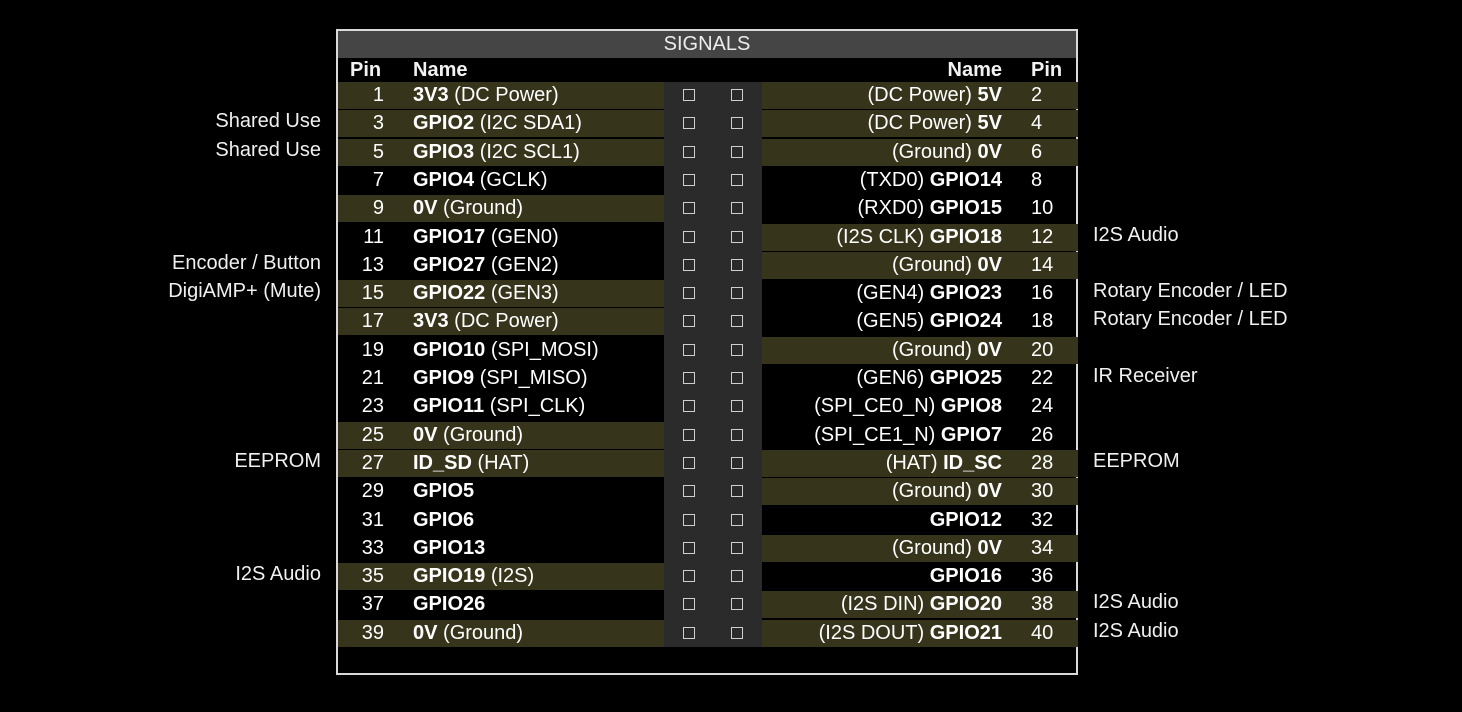 This screenshot has height=712, width=1462. I want to click on pin-number-right: 6, so click(1037, 151).